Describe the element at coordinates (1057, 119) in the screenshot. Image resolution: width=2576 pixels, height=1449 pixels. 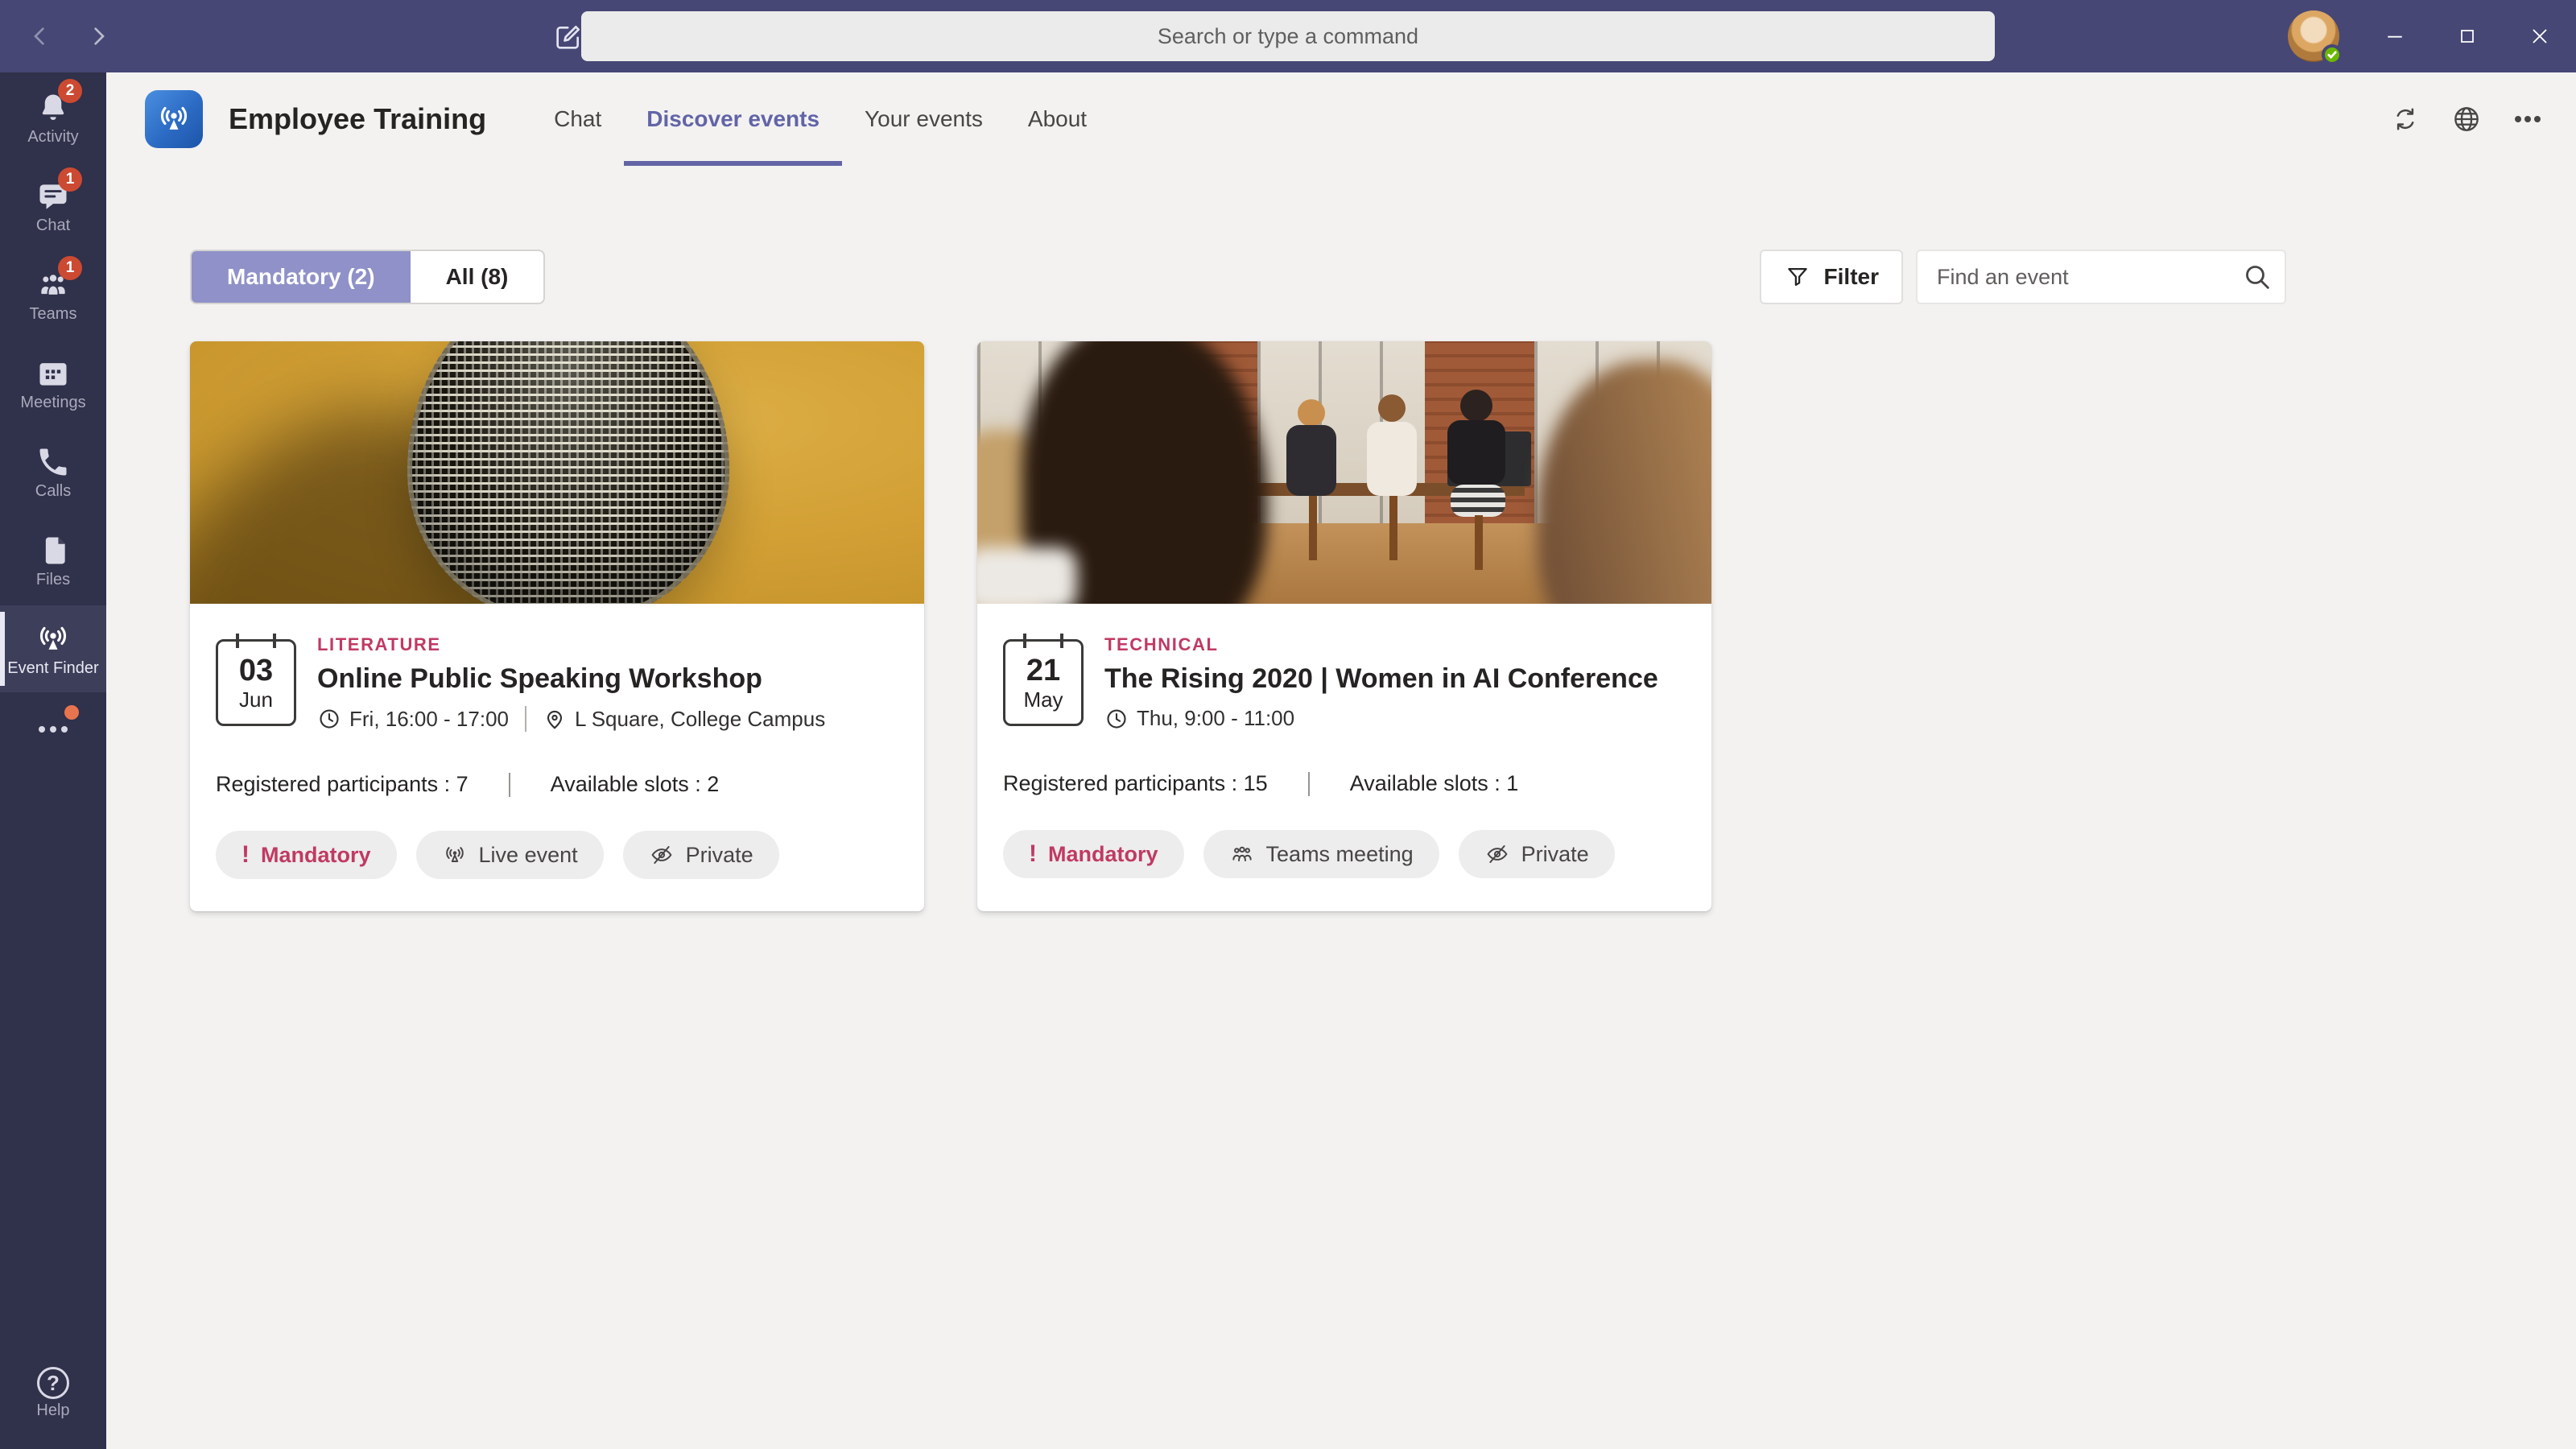
I see `tab-about: About` at that location.